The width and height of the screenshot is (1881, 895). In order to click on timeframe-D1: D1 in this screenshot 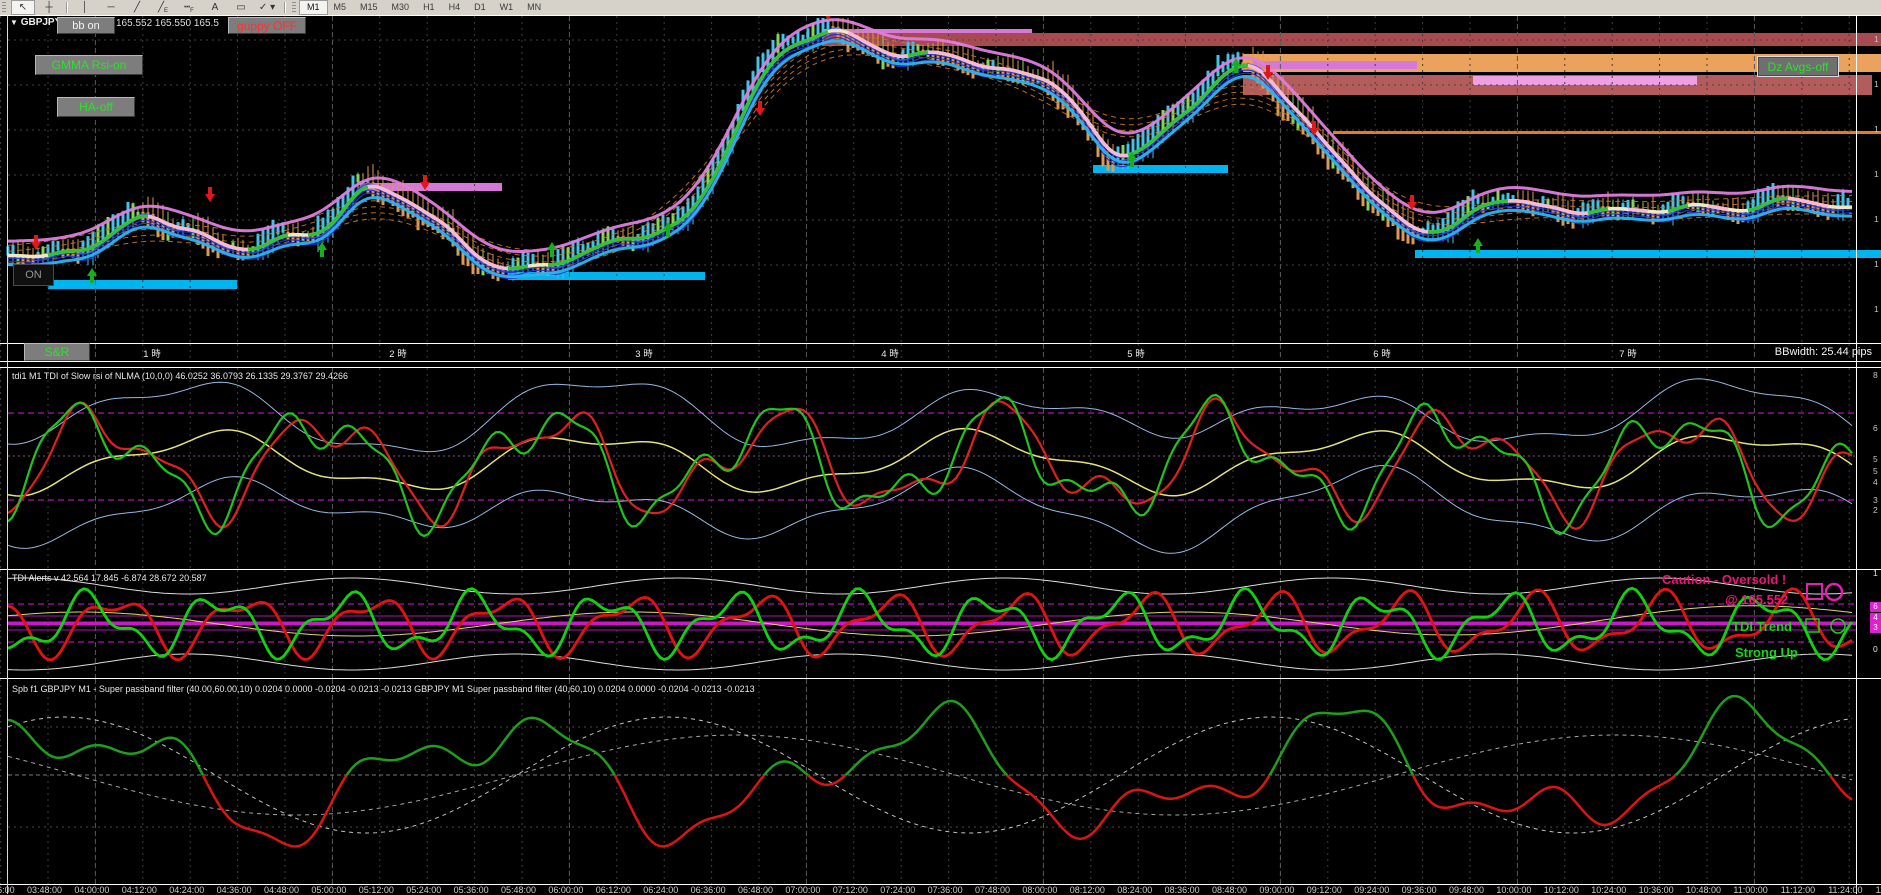, I will do `click(480, 7)`.